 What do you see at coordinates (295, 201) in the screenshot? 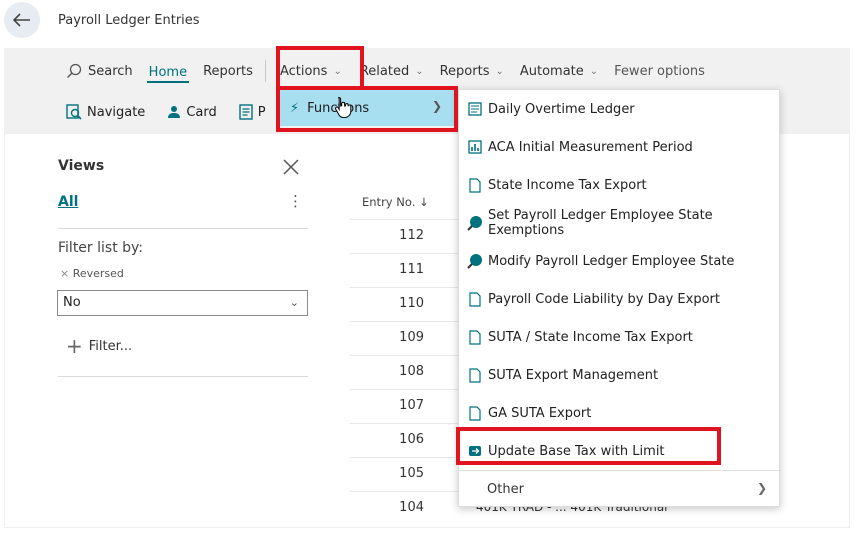
I see `more-options-icon: ⋮` at bounding box center [295, 201].